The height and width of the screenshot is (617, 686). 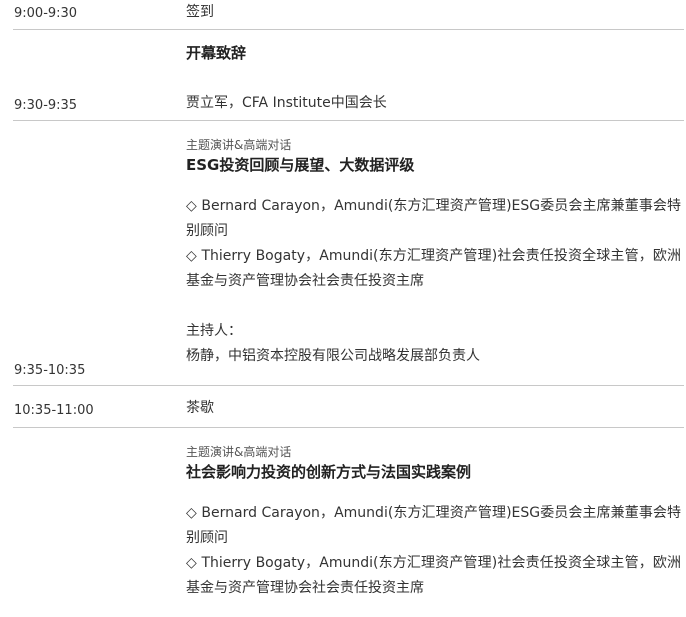 What do you see at coordinates (216, 53) in the screenshot?
I see `session-title: 开幕致辞` at bounding box center [216, 53].